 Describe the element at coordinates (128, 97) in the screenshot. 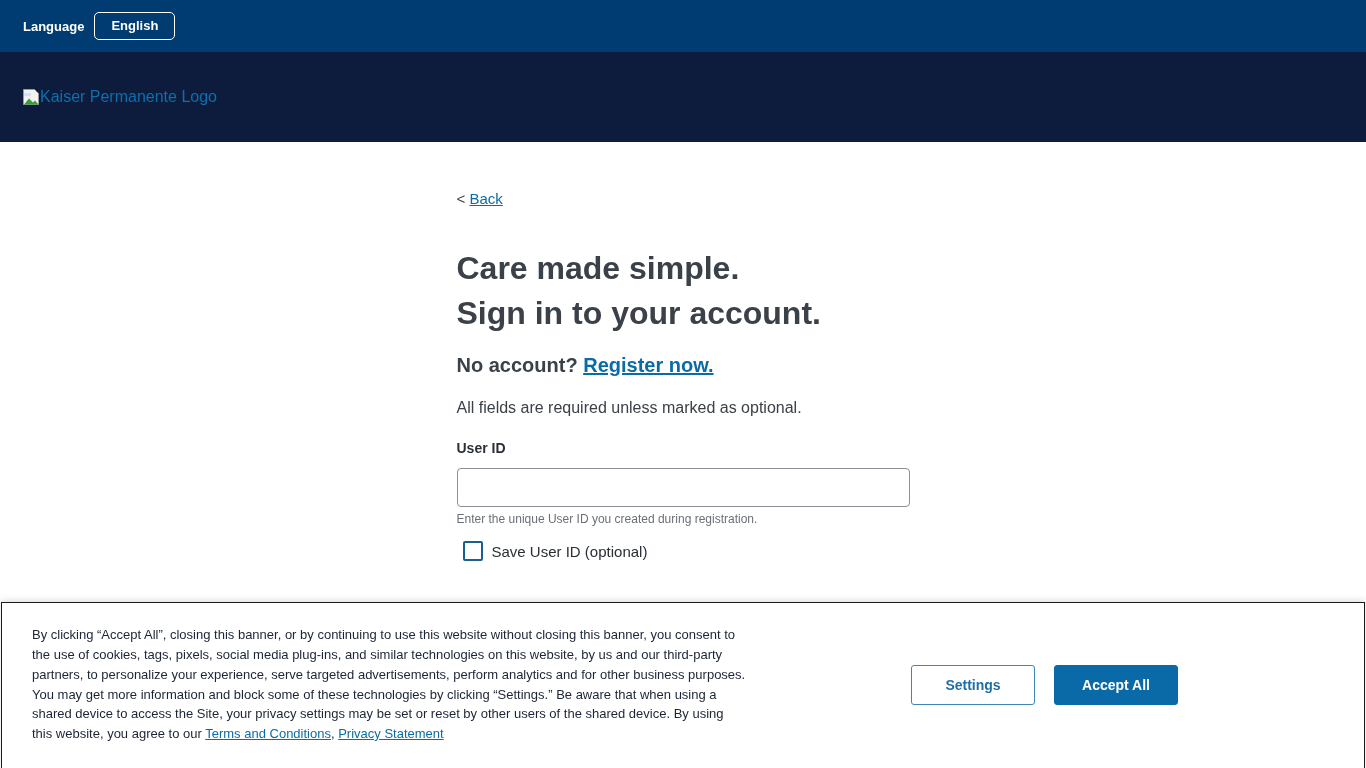

I see `logo-alt-text: Kaiser Permanente Logo` at that location.